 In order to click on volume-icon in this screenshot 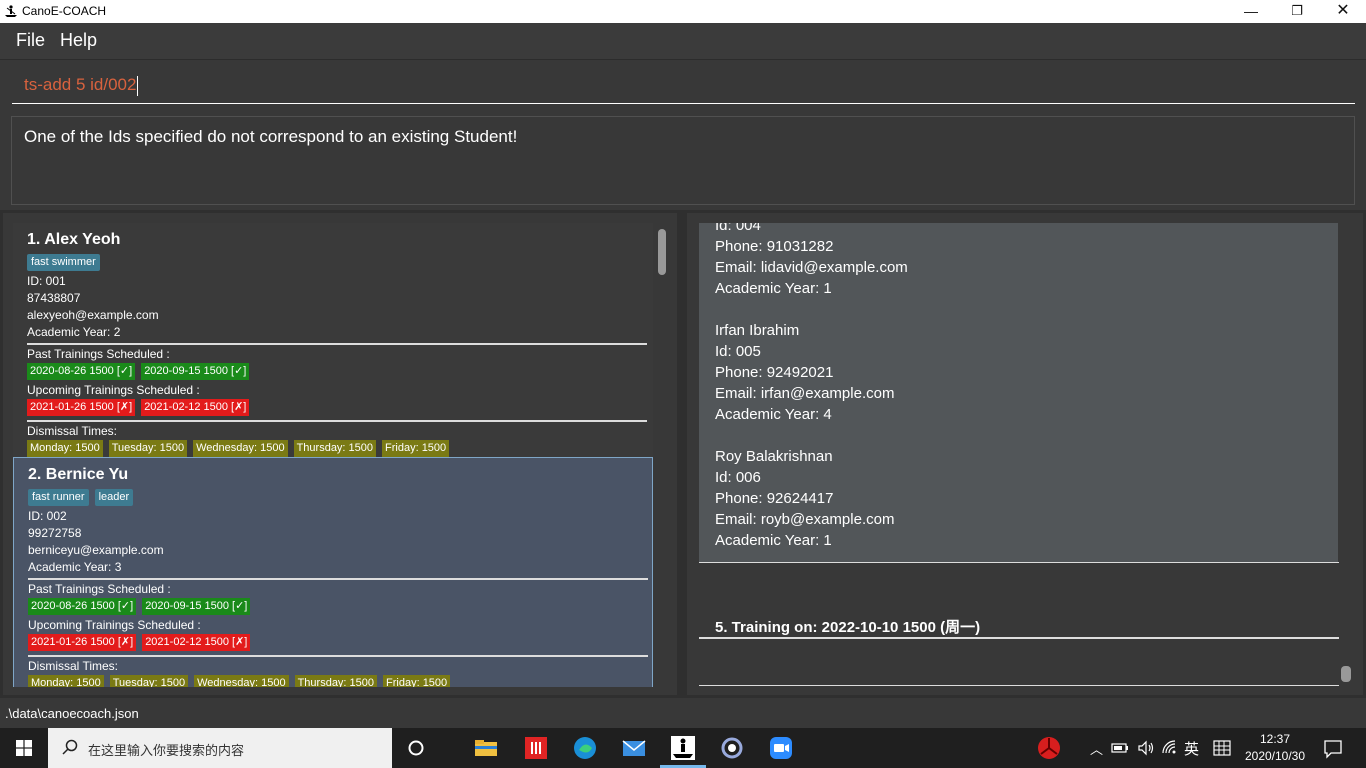, I will do `click(1146, 748)`.